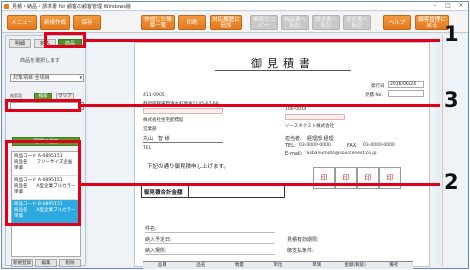 Image resolution: width=470 pixels, height=270 pixels. Describe the element at coordinates (290, 146) in the screenshot. I see `sender-tel-label: TEL:` at that location.